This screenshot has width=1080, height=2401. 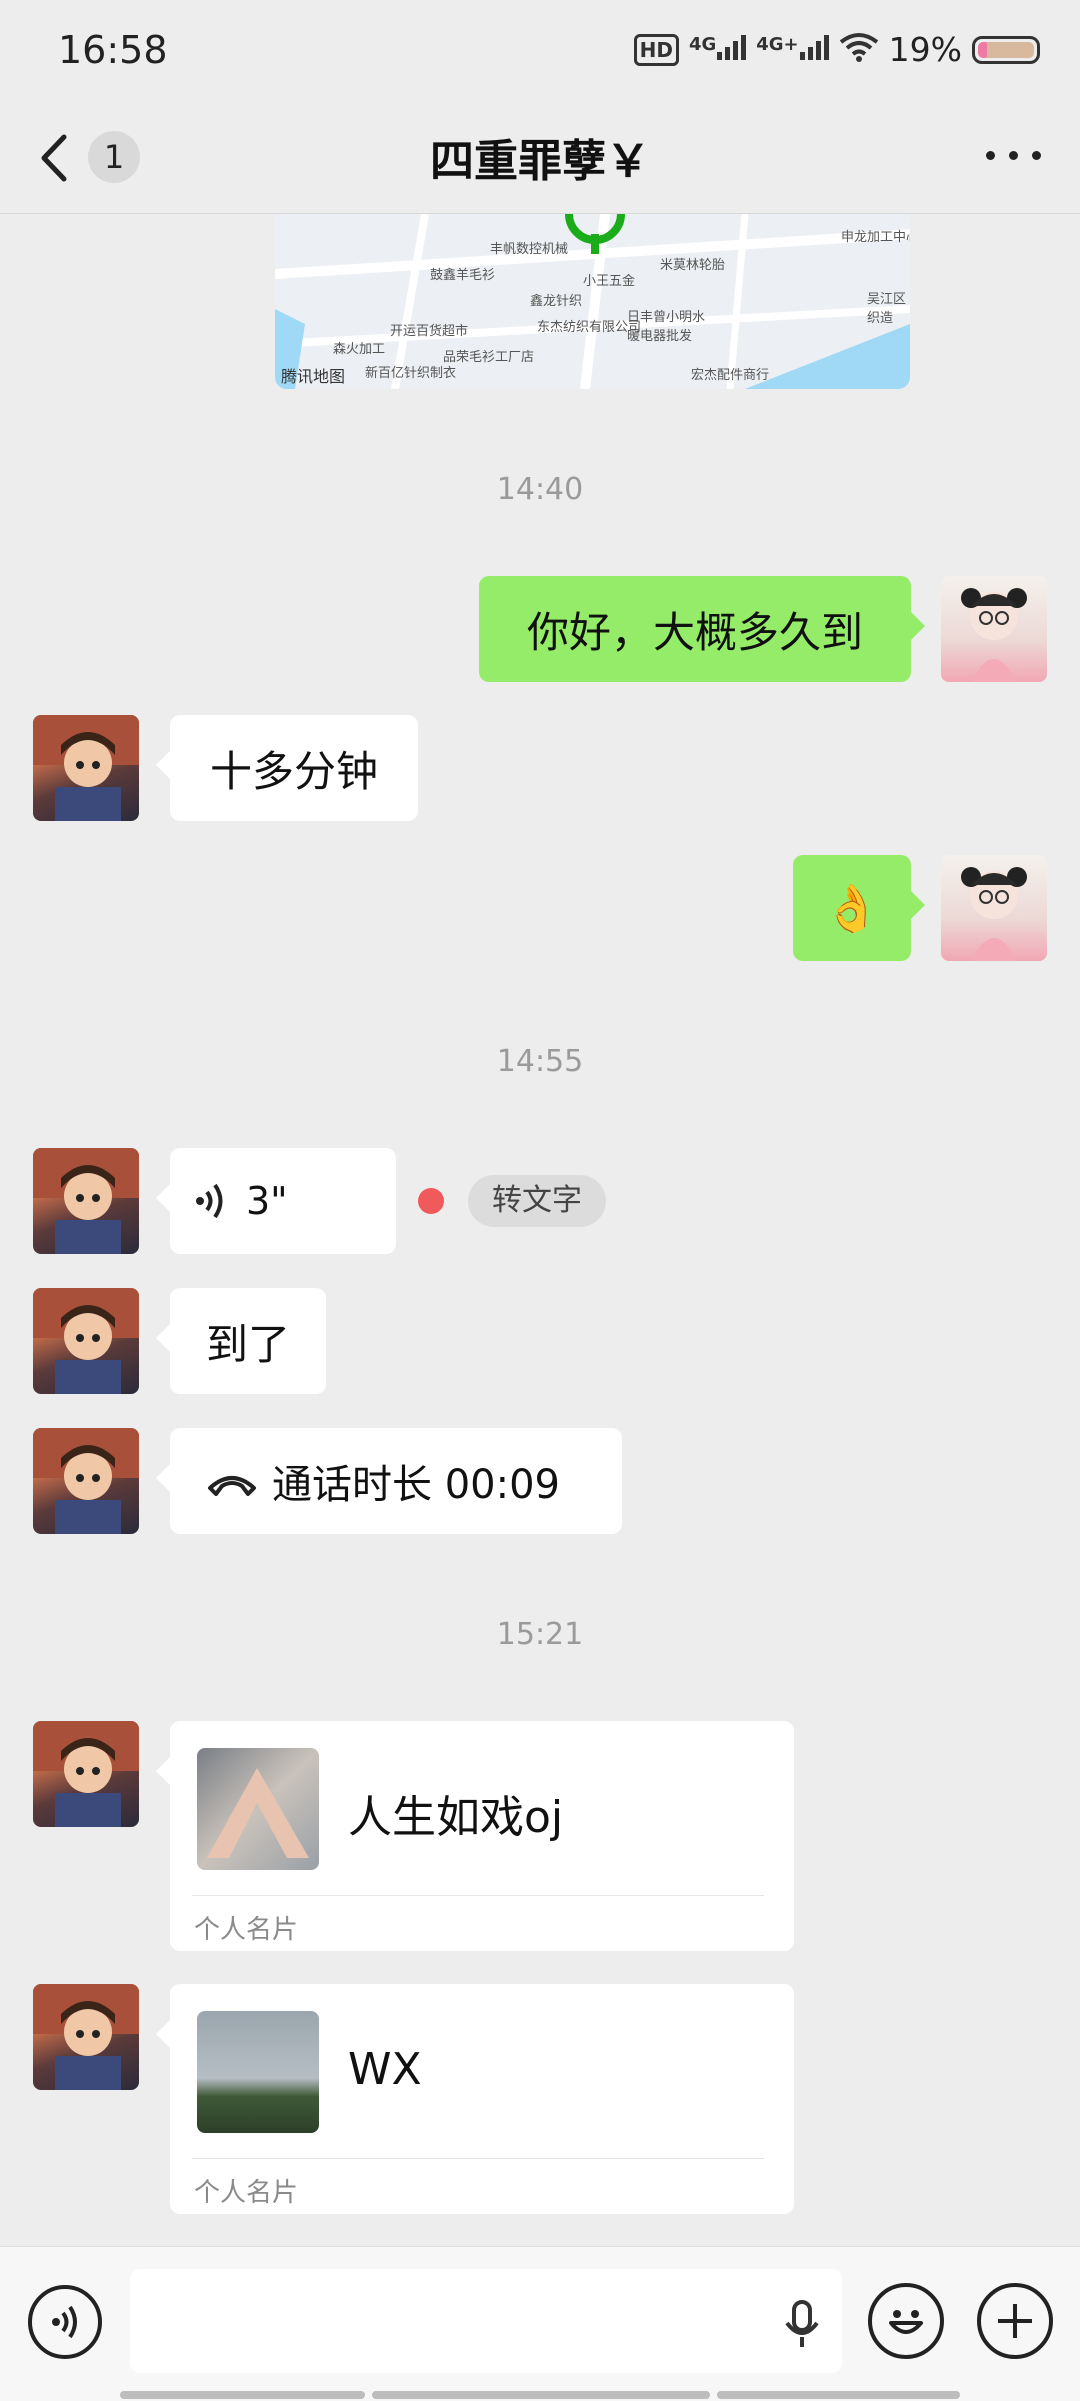 I want to click on call-duration-text: 通话时长 00:09, so click(x=416, y=1485).